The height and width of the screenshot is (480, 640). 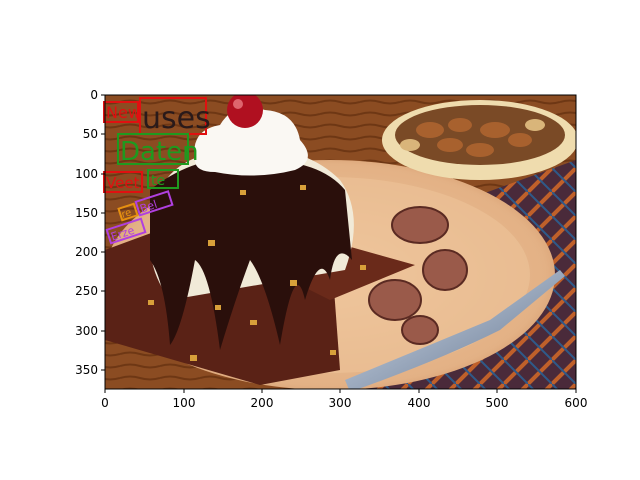 I want to click on x-axis: 0 100 200 300 400 500 600, so click(x=344, y=399).